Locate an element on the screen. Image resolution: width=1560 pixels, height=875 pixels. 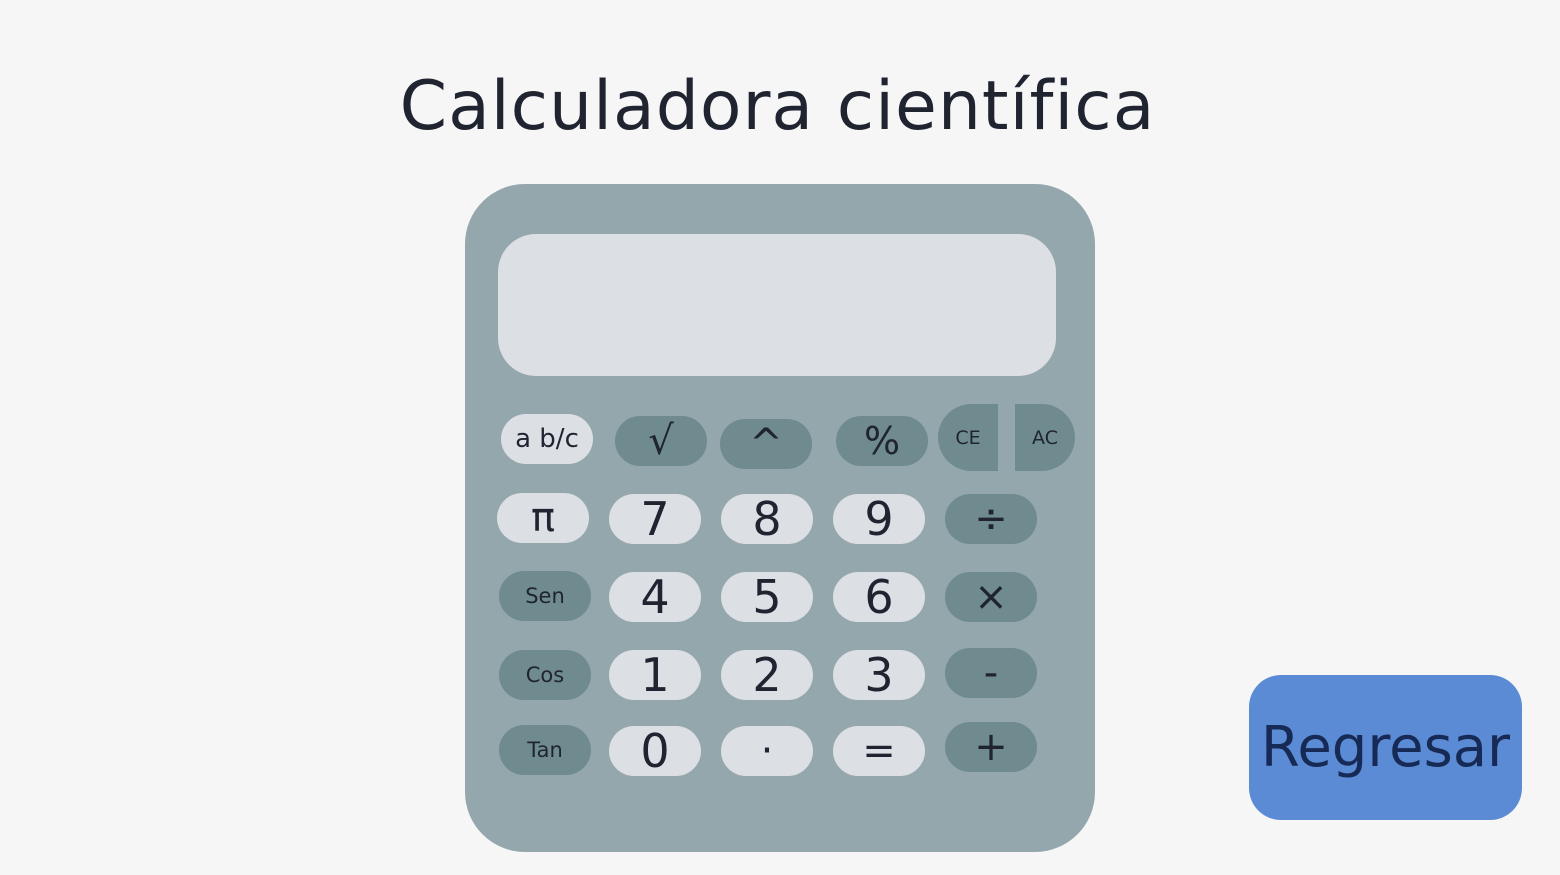
digit-7-button: 7 is located at coordinates (655, 519).